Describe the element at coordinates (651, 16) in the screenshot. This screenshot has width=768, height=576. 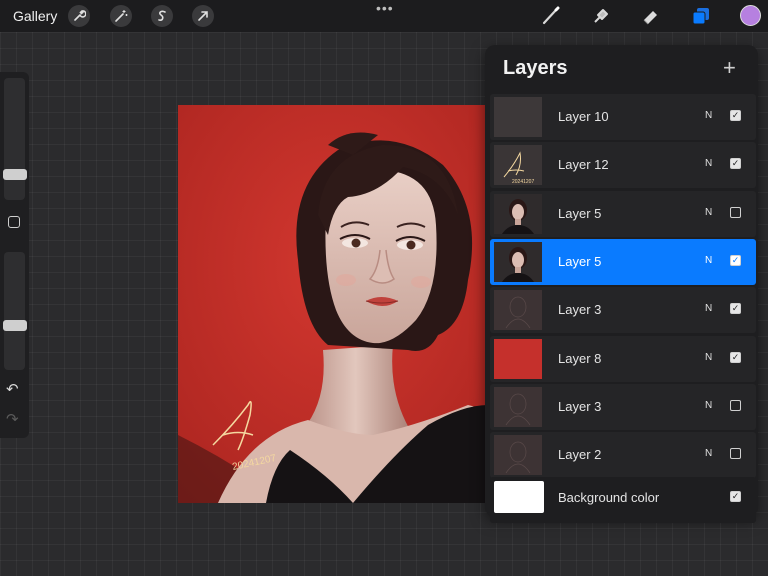
I see `eraser-icon` at that location.